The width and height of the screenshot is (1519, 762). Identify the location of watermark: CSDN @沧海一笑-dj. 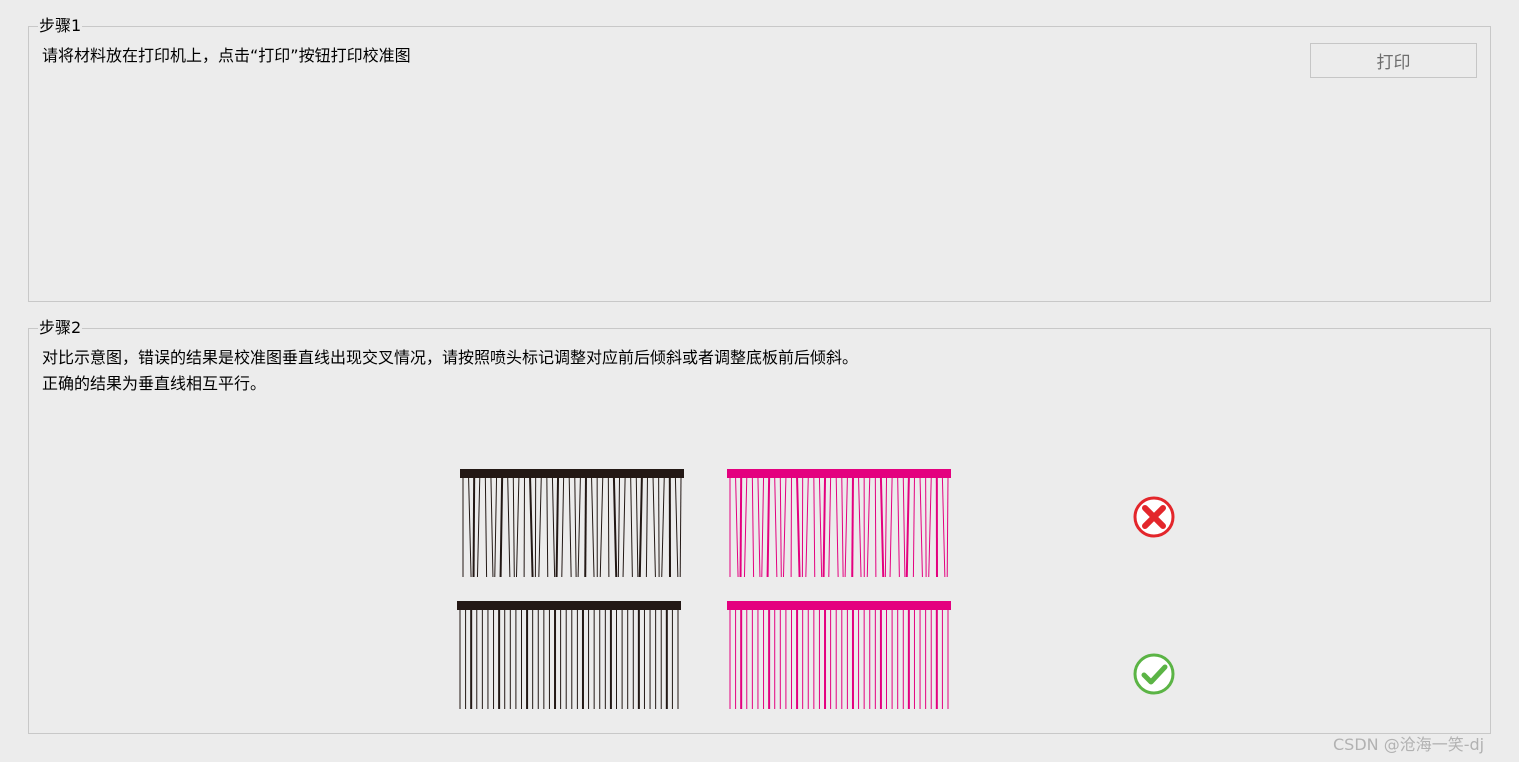
(1409, 744).